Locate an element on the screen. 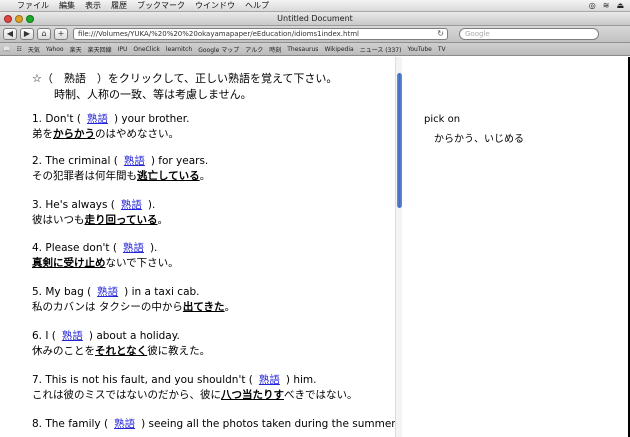  question-4: 4. Please don't (熟語). 真剣に受け止めないで下さい。 is located at coordinates (105, 255).